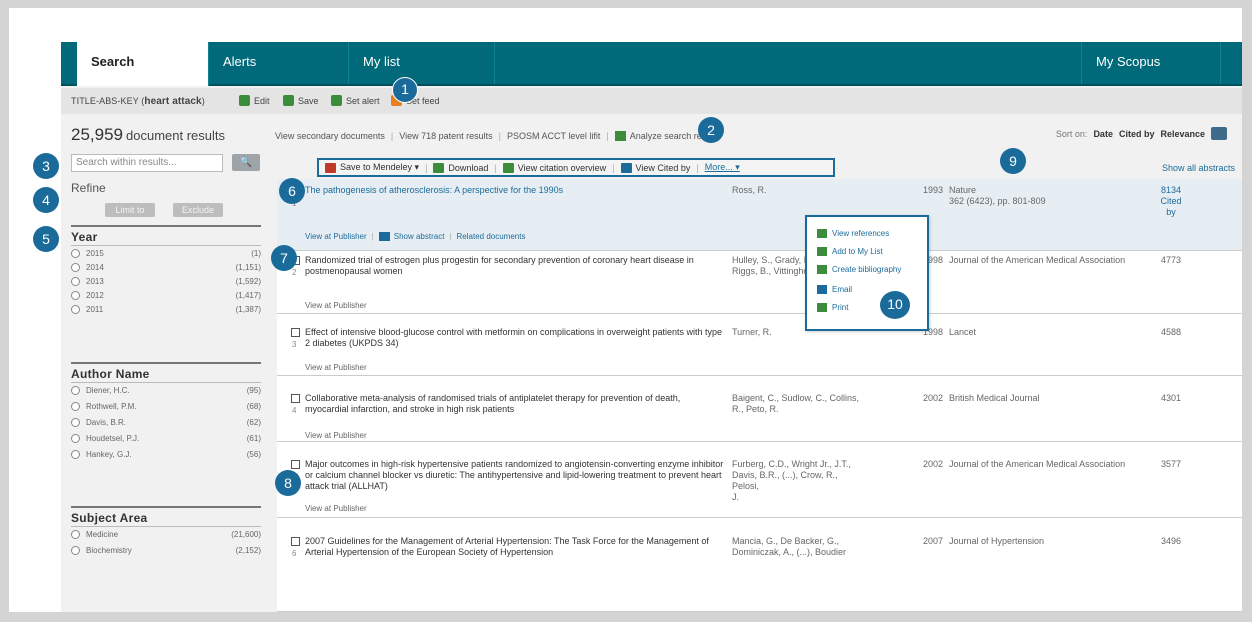 This screenshot has height=622, width=1252. What do you see at coordinates (166, 440) in the screenshot?
I see `facet-item: Houdetsel, P.J. (61)` at bounding box center [166, 440].